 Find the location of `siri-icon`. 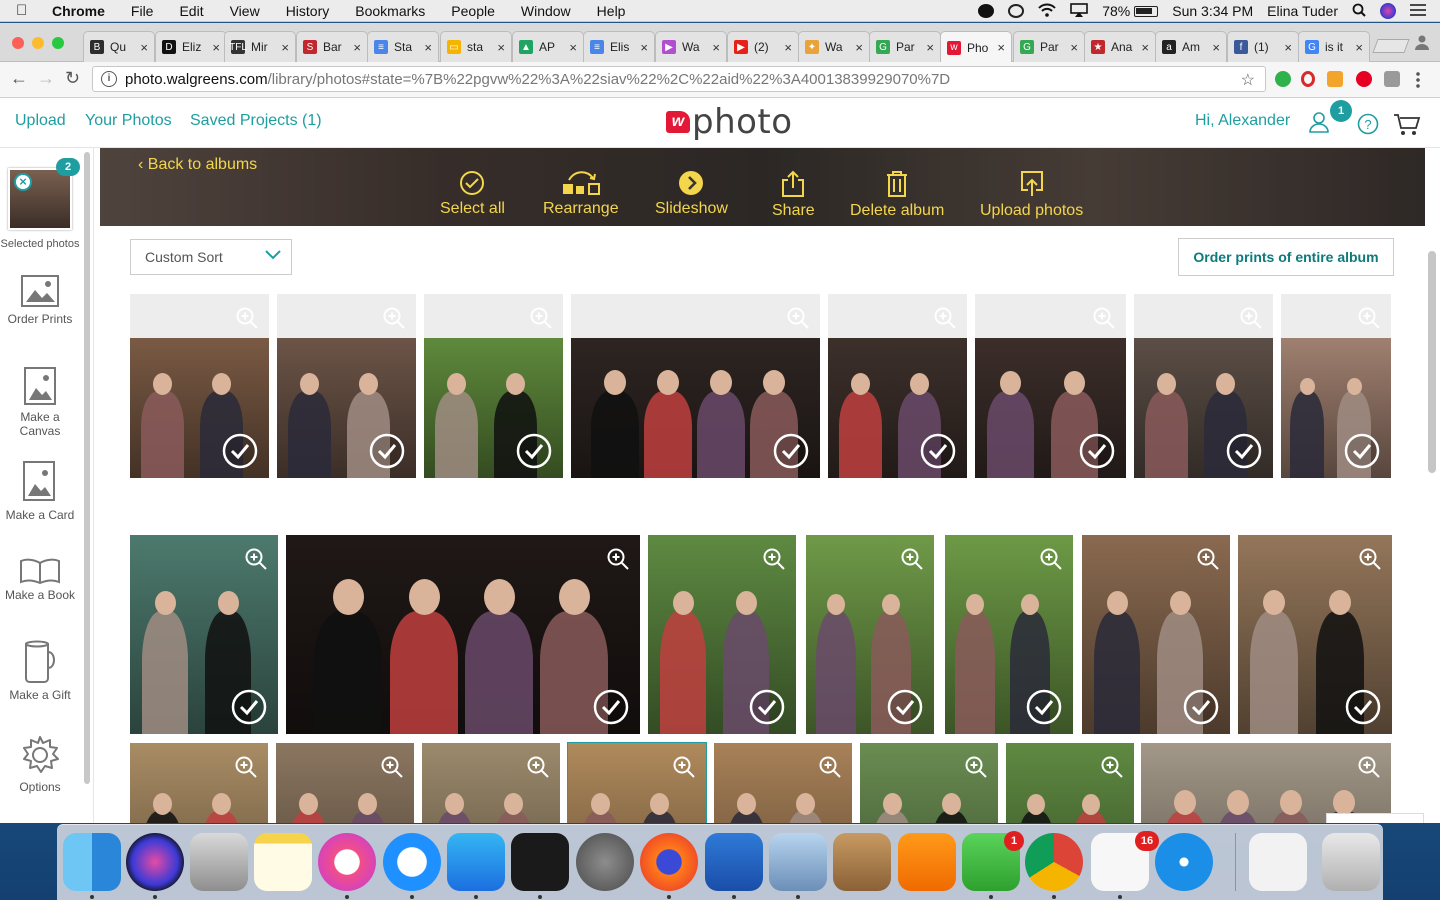

siri-icon is located at coordinates (1388, 11).